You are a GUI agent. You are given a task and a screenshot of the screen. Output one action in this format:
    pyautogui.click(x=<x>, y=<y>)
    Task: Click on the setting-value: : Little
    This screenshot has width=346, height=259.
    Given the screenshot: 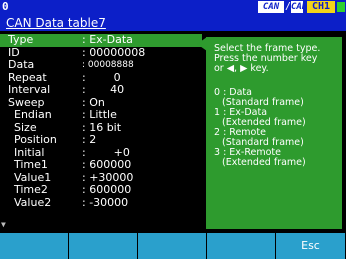 What is the action you would take?
    pyautogui.click(x=99, y=114)
    